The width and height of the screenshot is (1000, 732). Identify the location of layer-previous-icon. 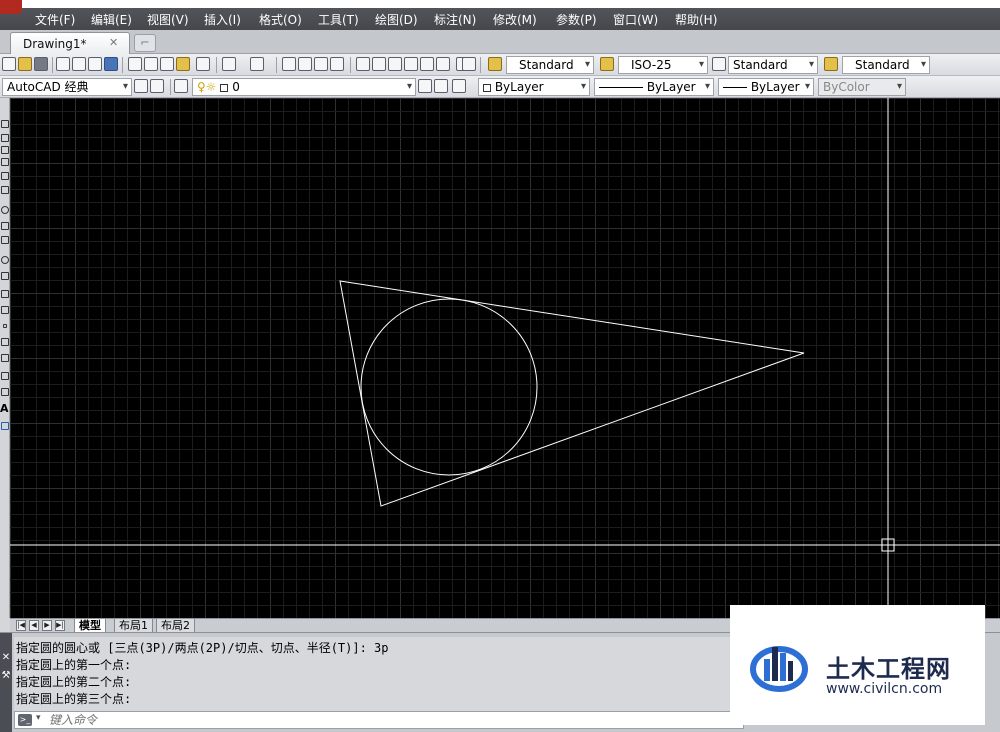
(441, 86).